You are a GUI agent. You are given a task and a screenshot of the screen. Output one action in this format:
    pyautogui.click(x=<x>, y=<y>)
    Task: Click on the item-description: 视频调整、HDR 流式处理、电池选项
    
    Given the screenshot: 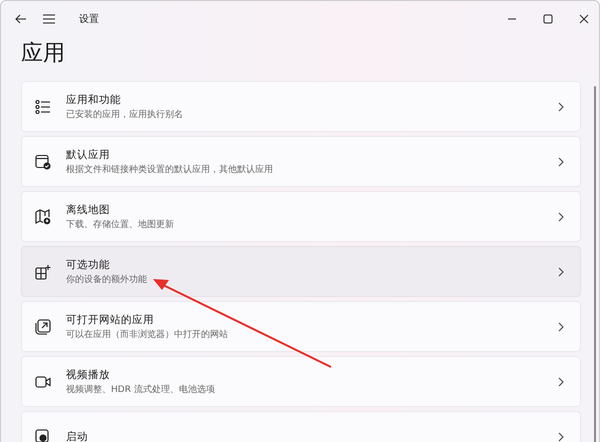 What is the action you would take?
    pyautogui.click(x=141, y=390)
    